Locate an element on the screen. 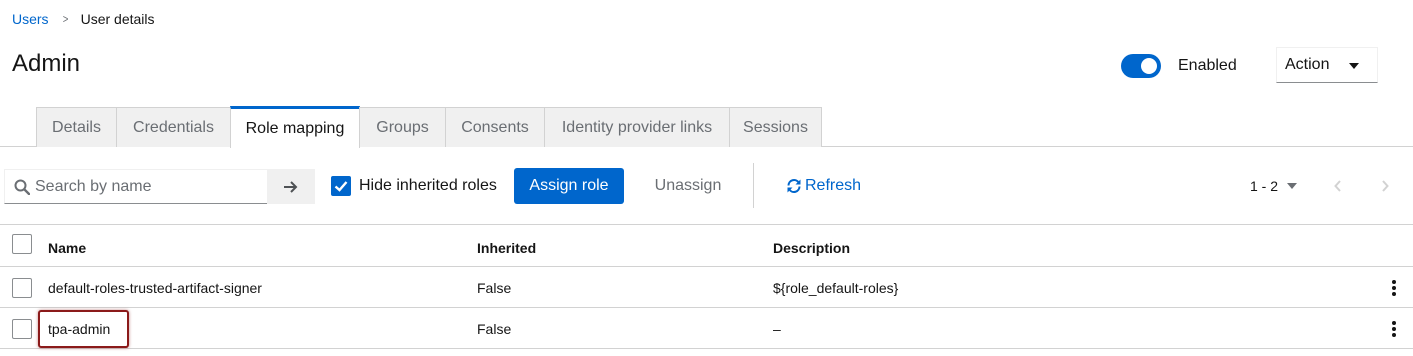 The width and height of the screenshot is (1413, 356). search-submit-button is located at coordinates (291, 186).